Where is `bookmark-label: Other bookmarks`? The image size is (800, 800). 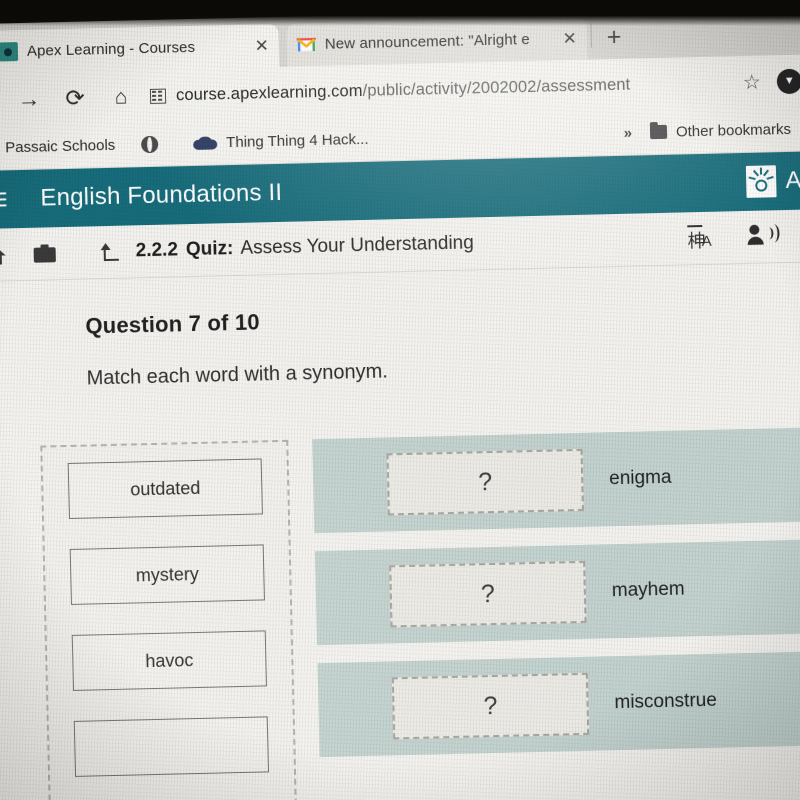 bookmark-label: Other bookmarks is located at coordinates (733, 130).